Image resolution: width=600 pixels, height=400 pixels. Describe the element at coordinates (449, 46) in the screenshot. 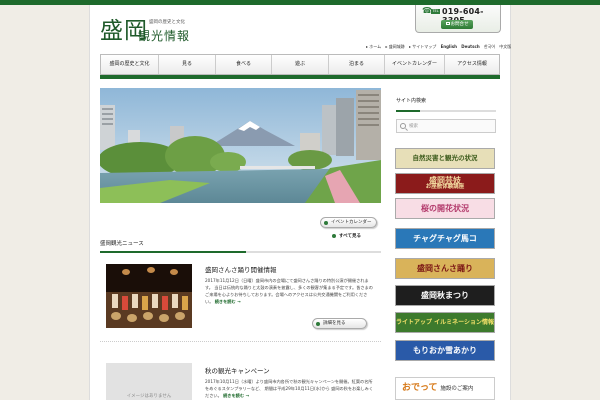

I see `util-link-english: English` at that location.